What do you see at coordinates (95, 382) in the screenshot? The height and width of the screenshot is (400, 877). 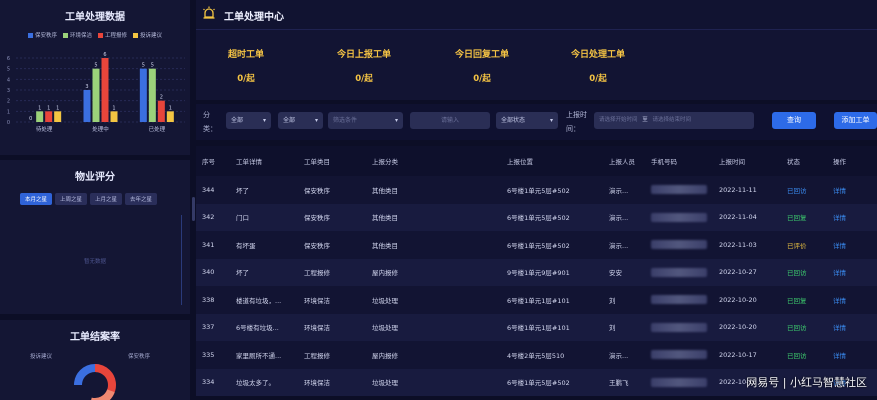 I see `close-rate-donut` at bounding box center [95, 382].